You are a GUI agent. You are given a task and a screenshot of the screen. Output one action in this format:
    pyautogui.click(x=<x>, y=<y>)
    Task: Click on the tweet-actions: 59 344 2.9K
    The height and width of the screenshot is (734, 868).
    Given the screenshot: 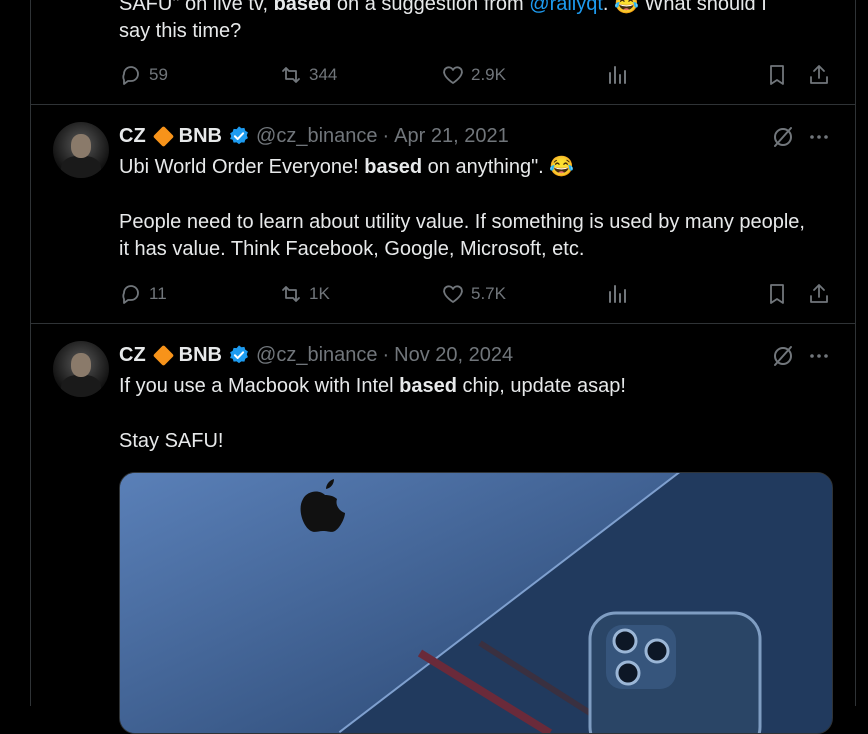 What is the action you would take?
    pyautogui.click(x=476, y=75)
    